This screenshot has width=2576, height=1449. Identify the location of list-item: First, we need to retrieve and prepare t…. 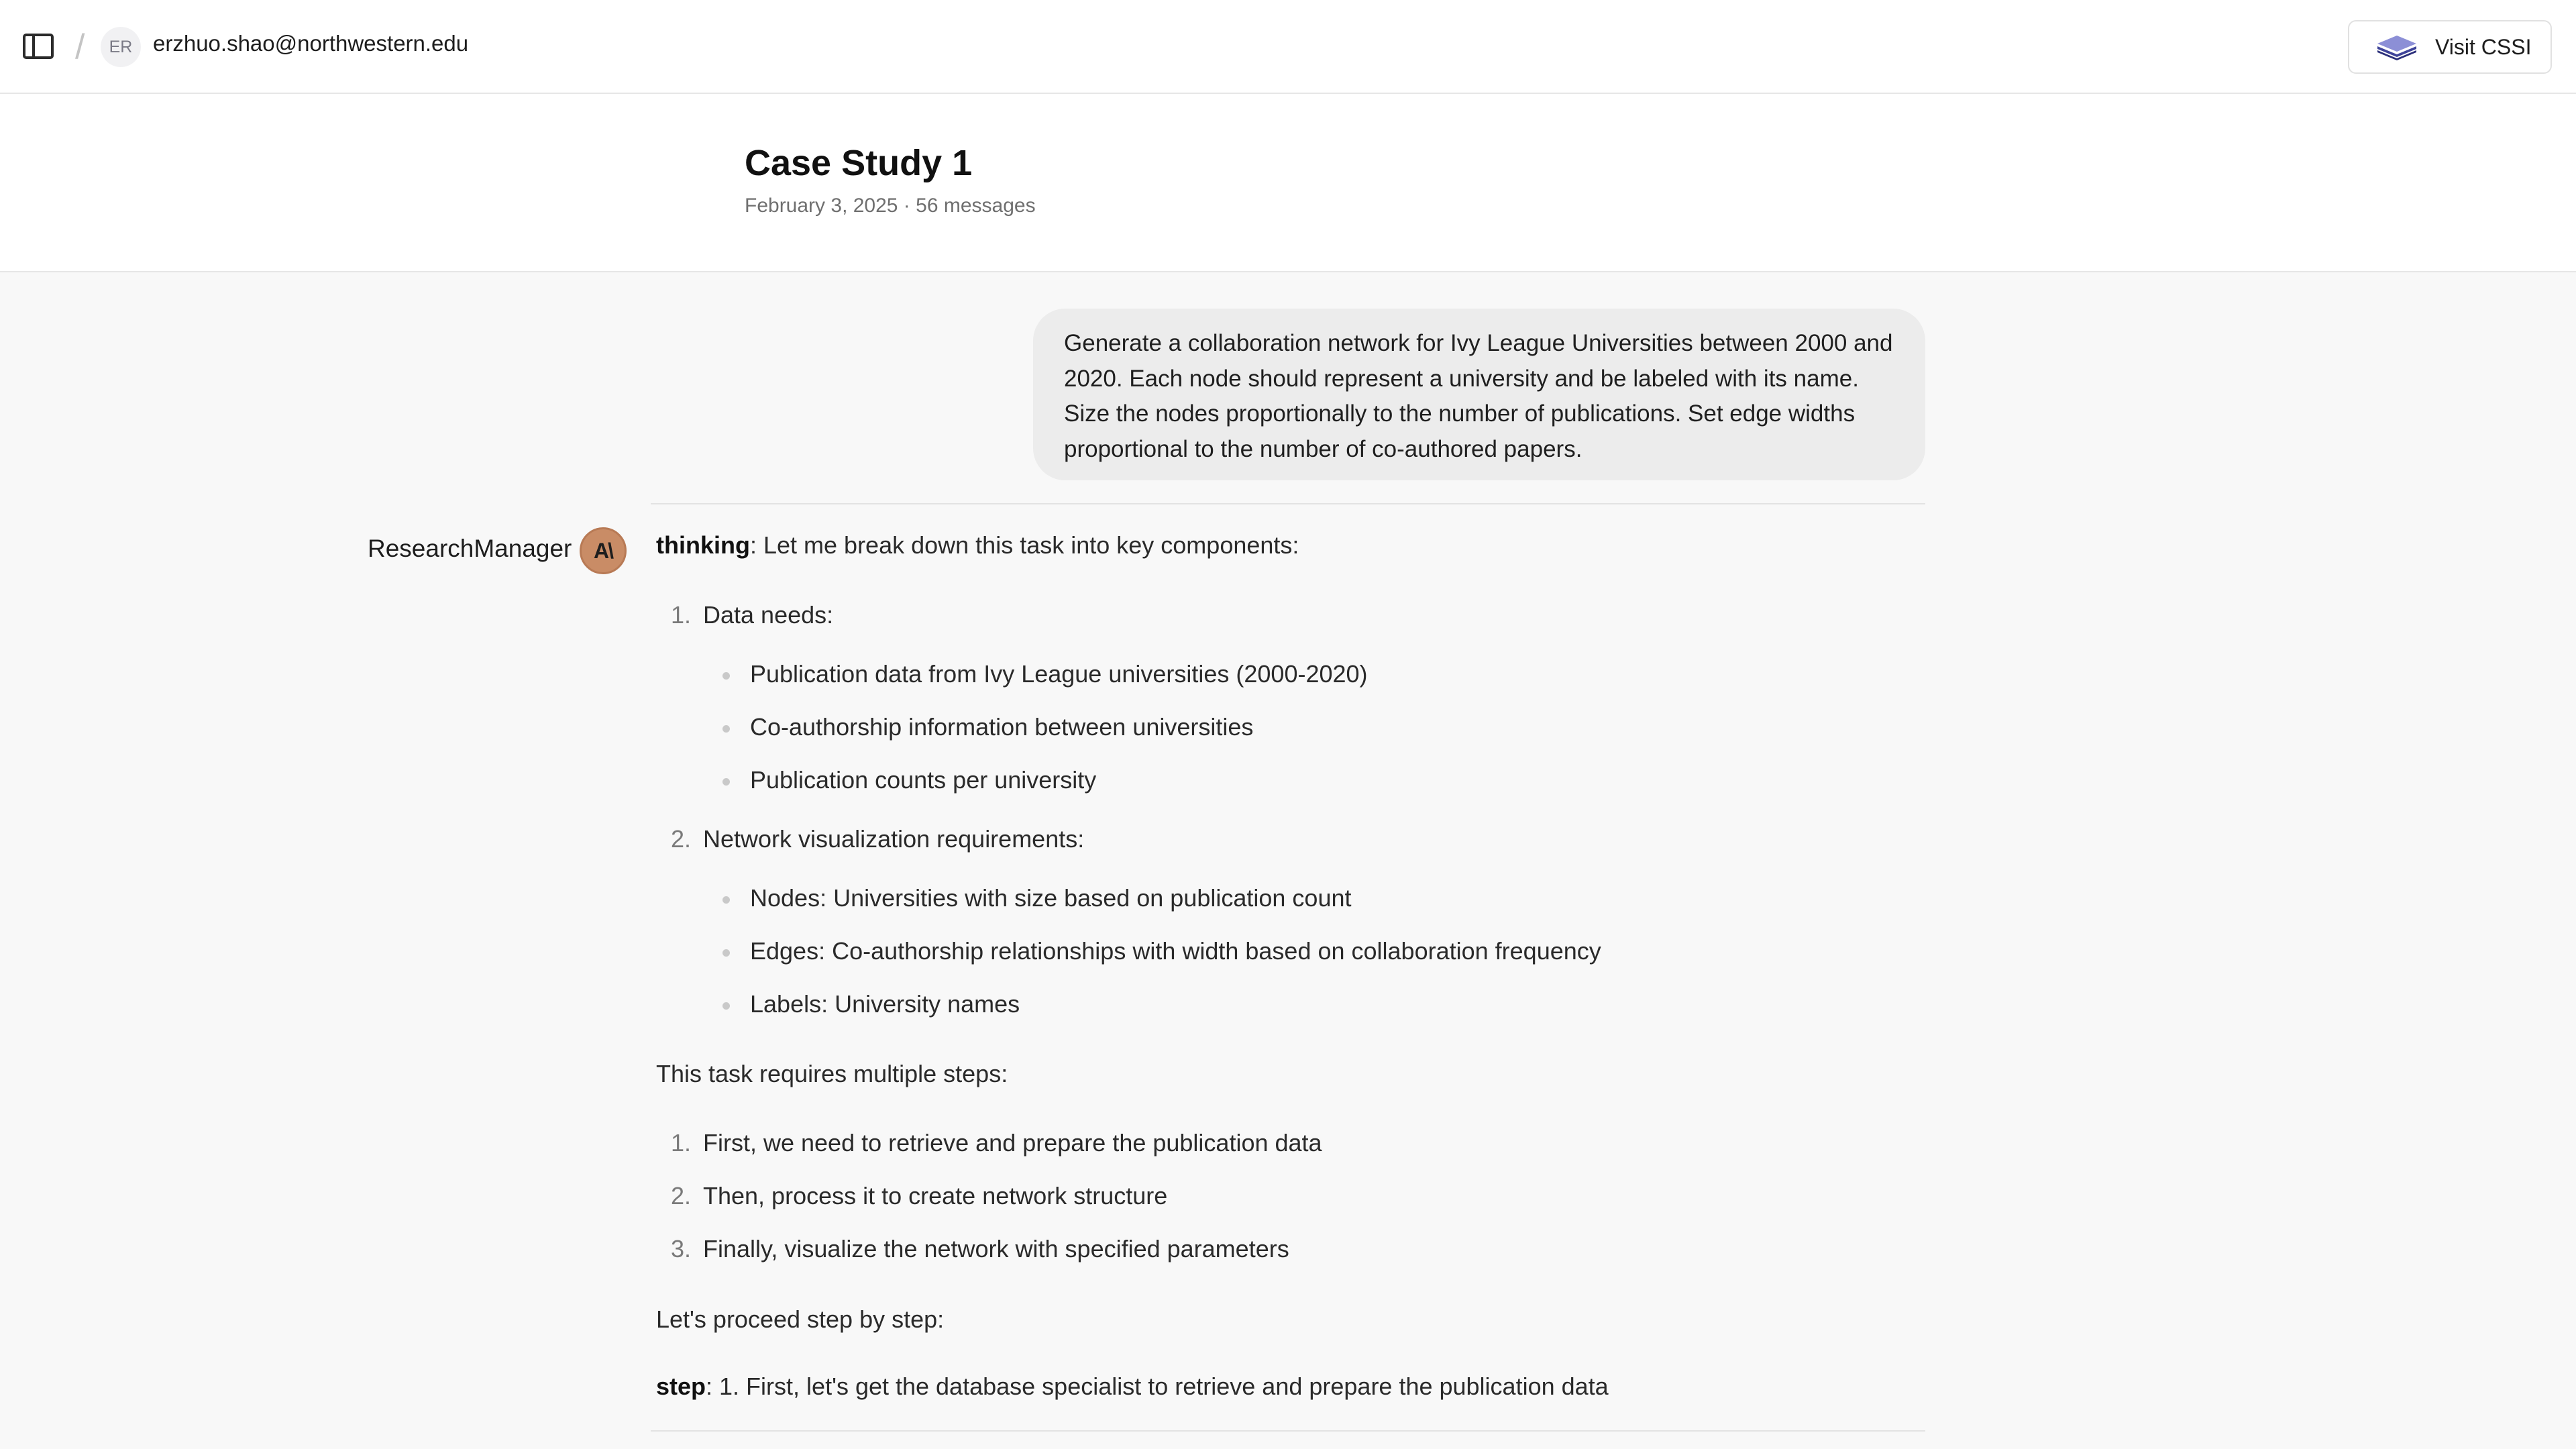
(1012, 1143).